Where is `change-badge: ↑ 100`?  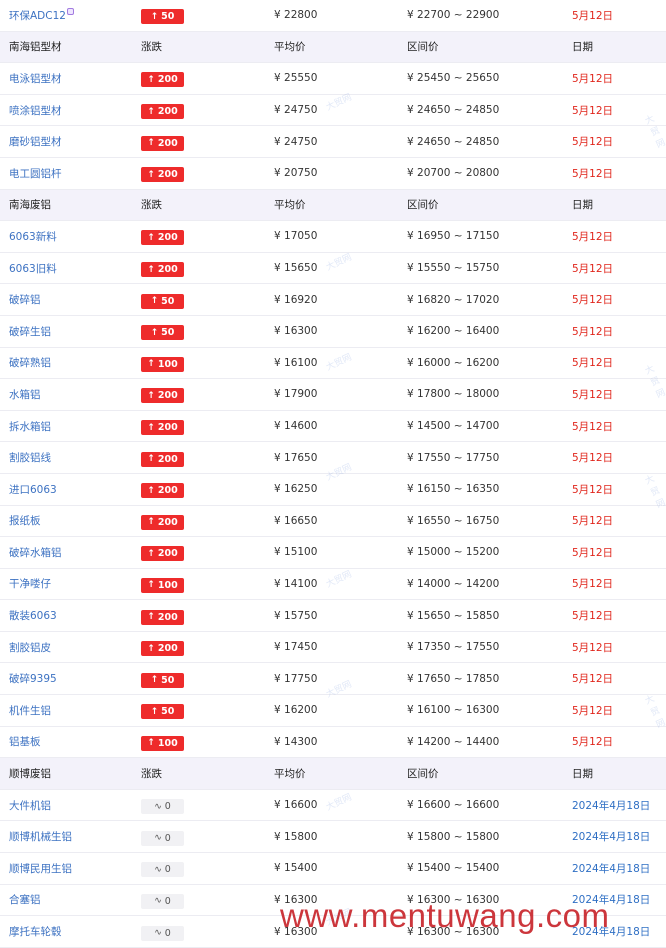
change-badge: ↑ 100 is located at coordinates (162, 585).